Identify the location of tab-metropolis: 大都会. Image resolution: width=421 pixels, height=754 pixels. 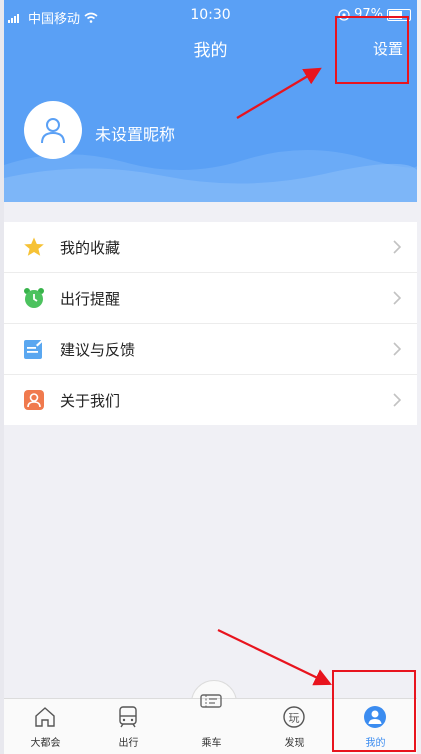
(45, 726).